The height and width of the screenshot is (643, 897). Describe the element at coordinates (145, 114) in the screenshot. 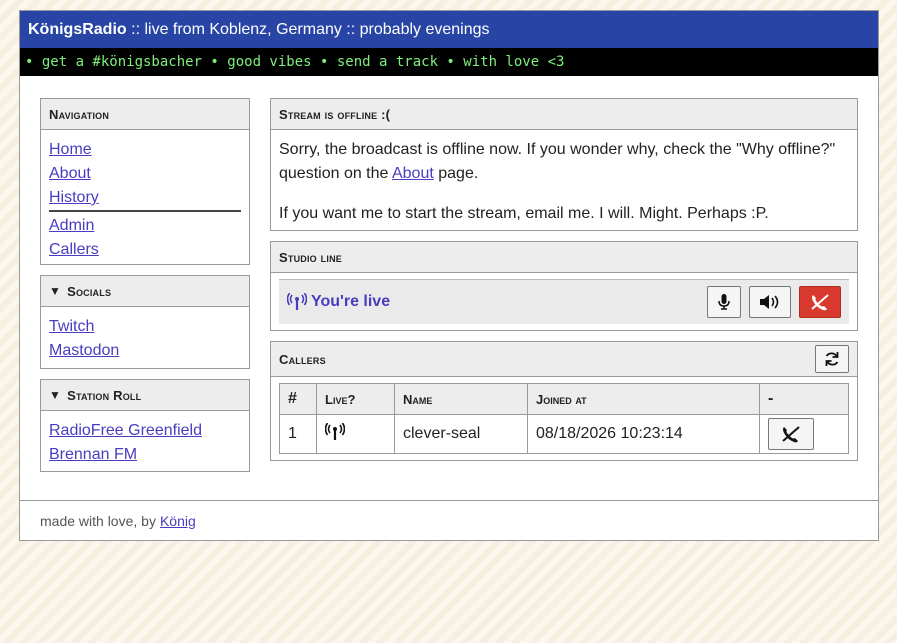

I see `navigation-title: Navigation` at that location.